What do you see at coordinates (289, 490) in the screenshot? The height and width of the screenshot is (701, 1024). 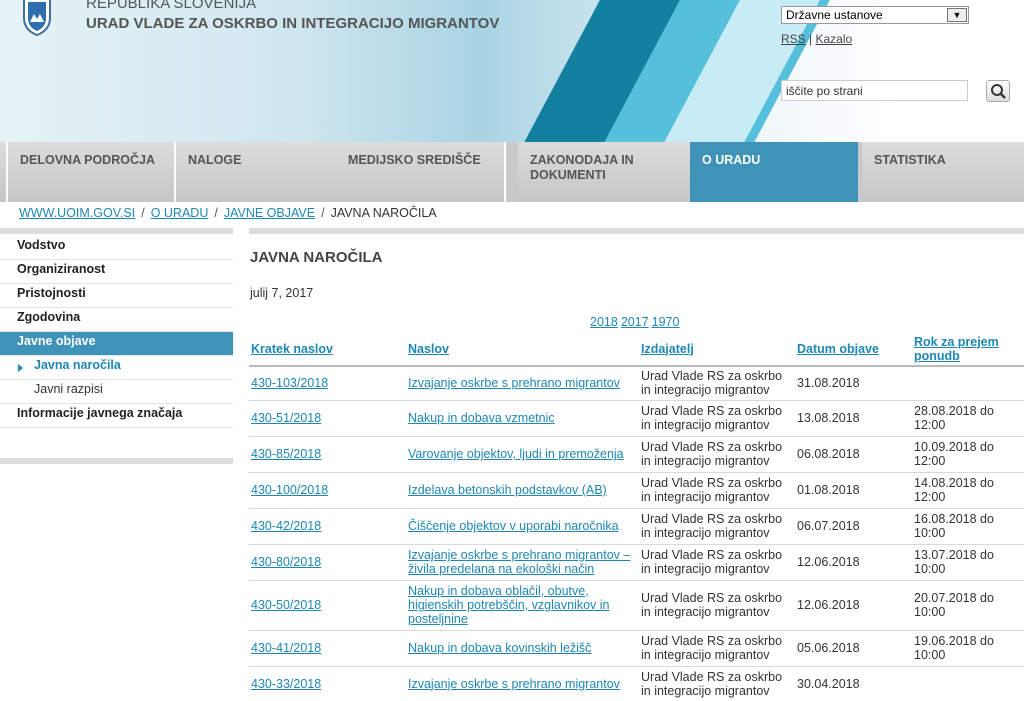 I see `short-title-link: 430-100/2018` at bounding box center [289, 490].